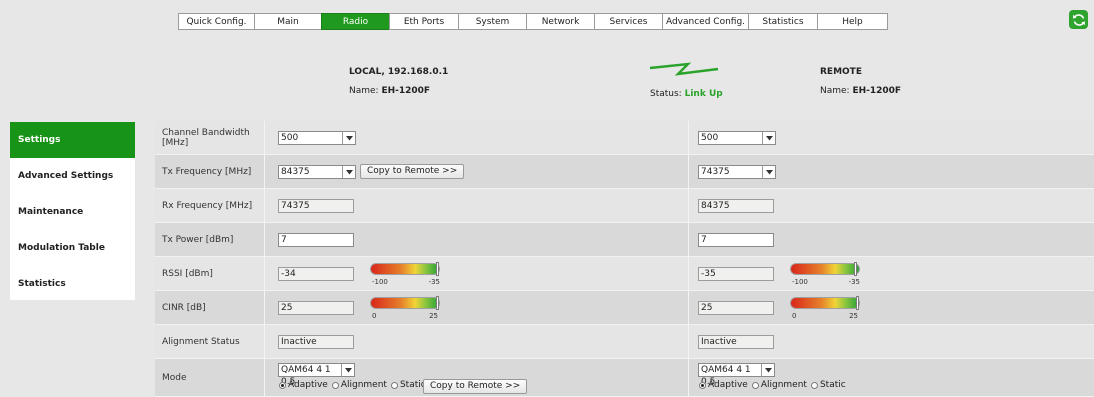 This screenshot has width=1094, height=397. Describe the element at coordinates (852, 21) in the screenshot. I see `tab-help: Help` at that location.